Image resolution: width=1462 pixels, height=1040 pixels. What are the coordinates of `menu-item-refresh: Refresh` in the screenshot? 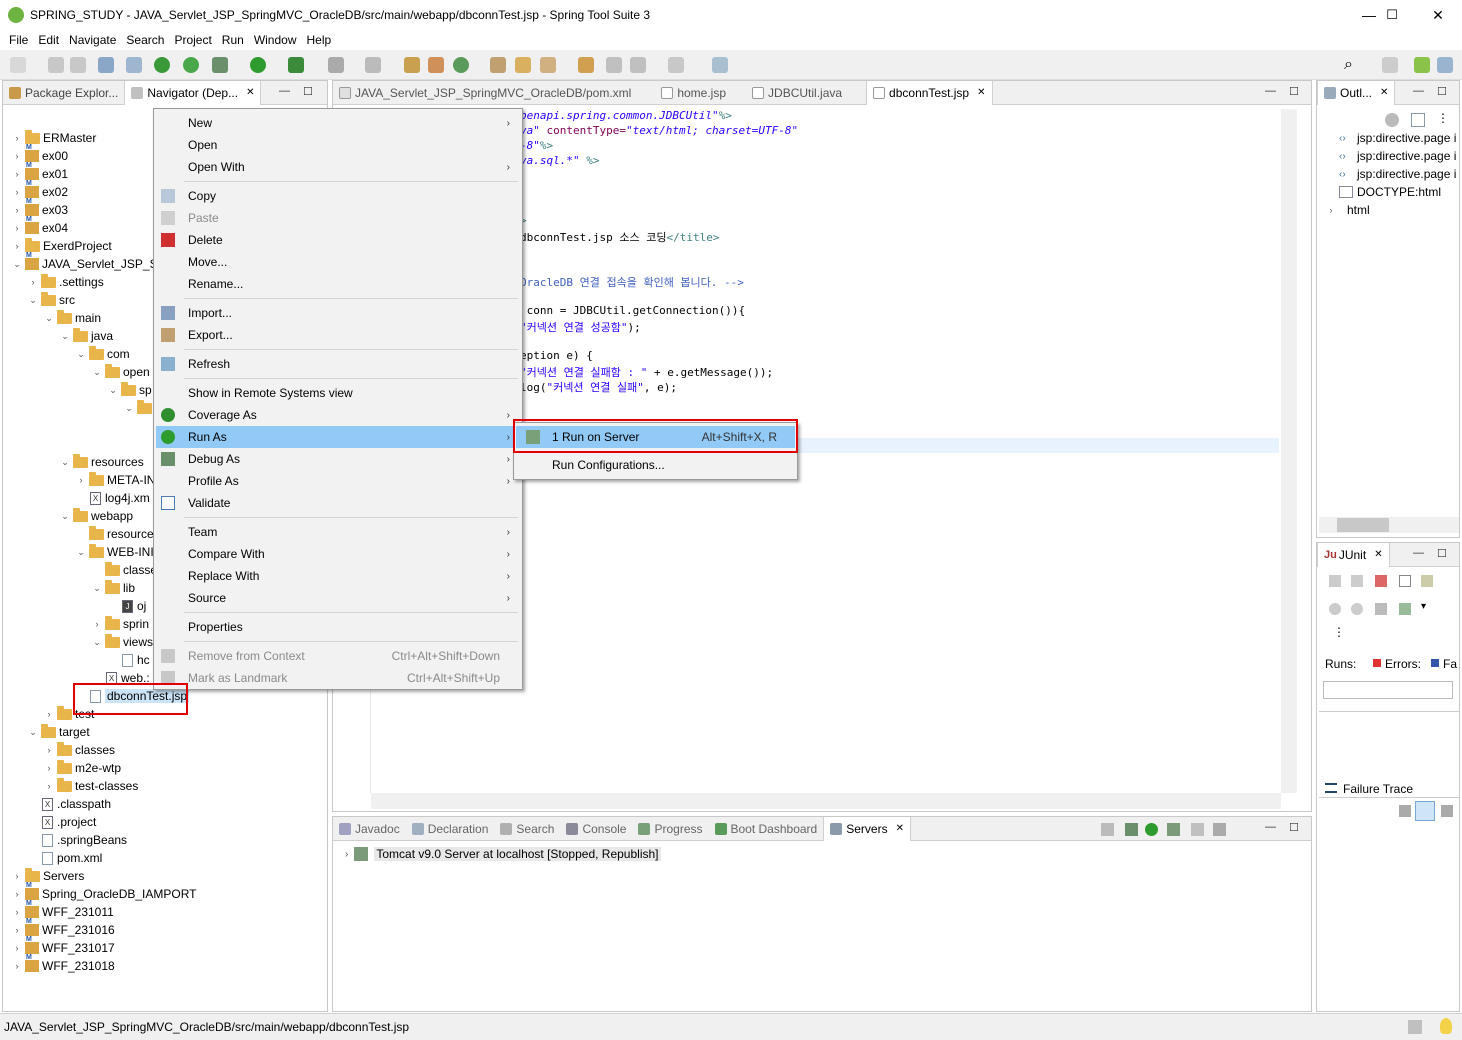 It's located at (338, 364).